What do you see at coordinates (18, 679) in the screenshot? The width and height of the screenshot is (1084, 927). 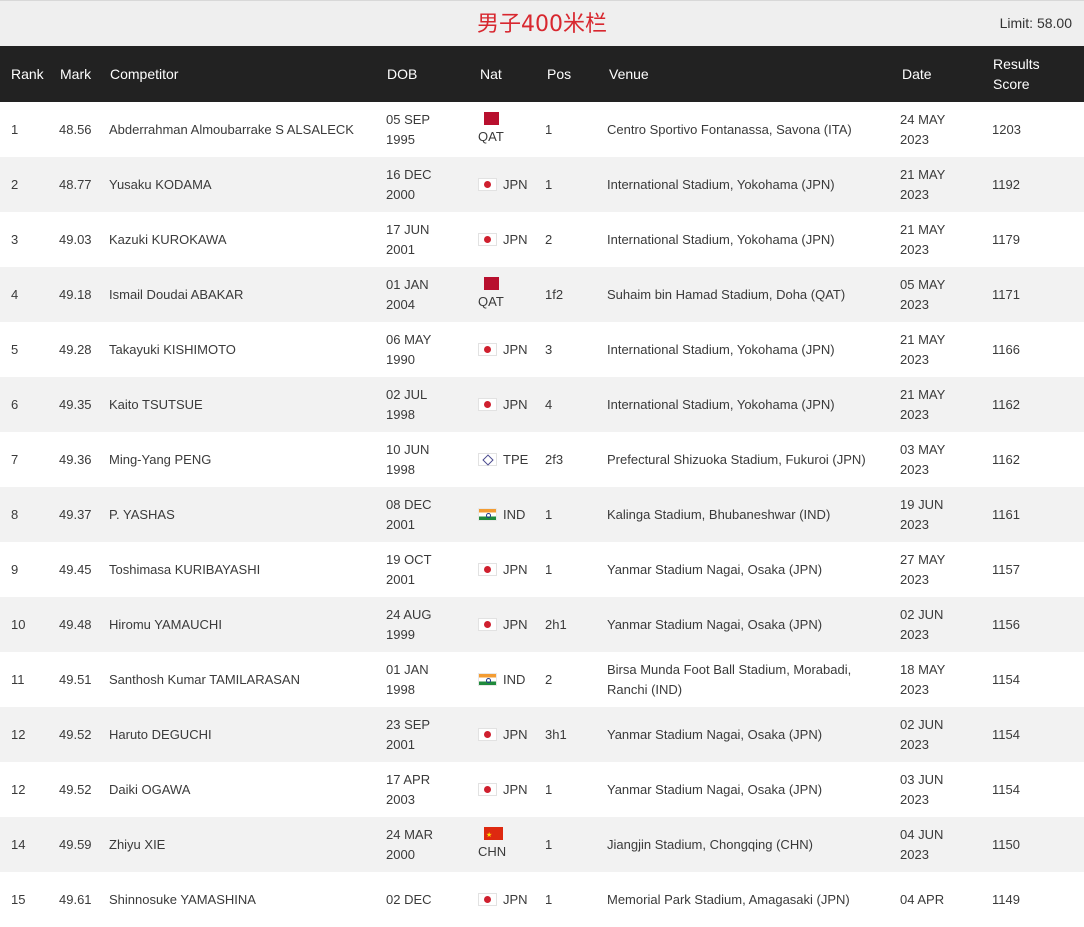 I see `rank-cell: 11` at bounding box center [18, 679].